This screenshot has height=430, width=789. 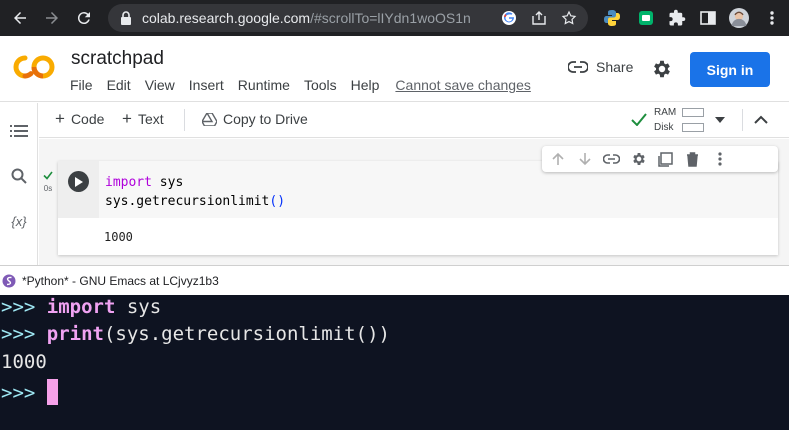 What do you see at coordinates (569, 18) in the screenshot?
I see `bookmark-star-icon` at bounding box center [569, 18].